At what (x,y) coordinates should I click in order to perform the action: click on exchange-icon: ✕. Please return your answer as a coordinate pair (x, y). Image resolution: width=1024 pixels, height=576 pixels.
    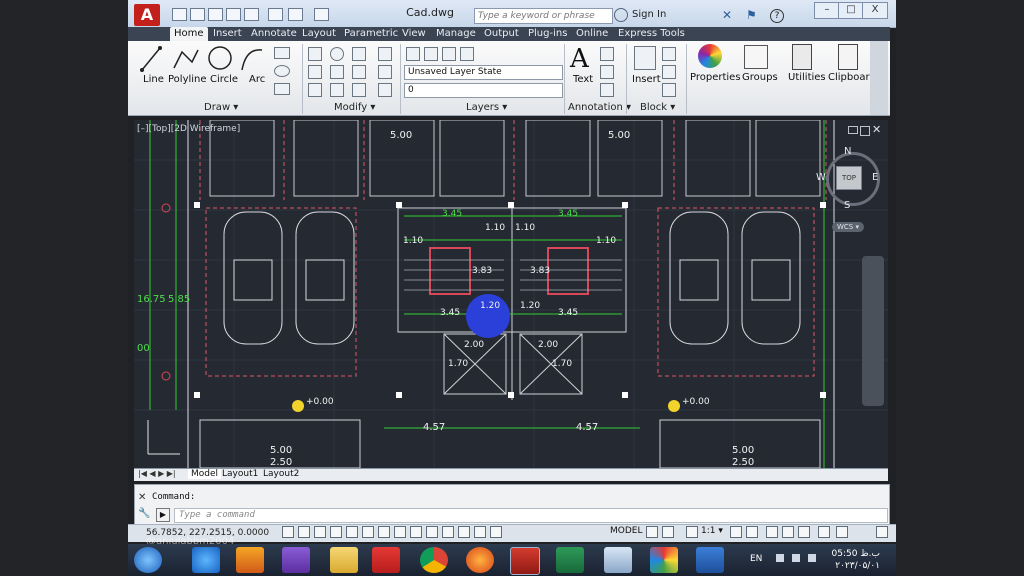
    Looking at the image, I should click on (728, 15).